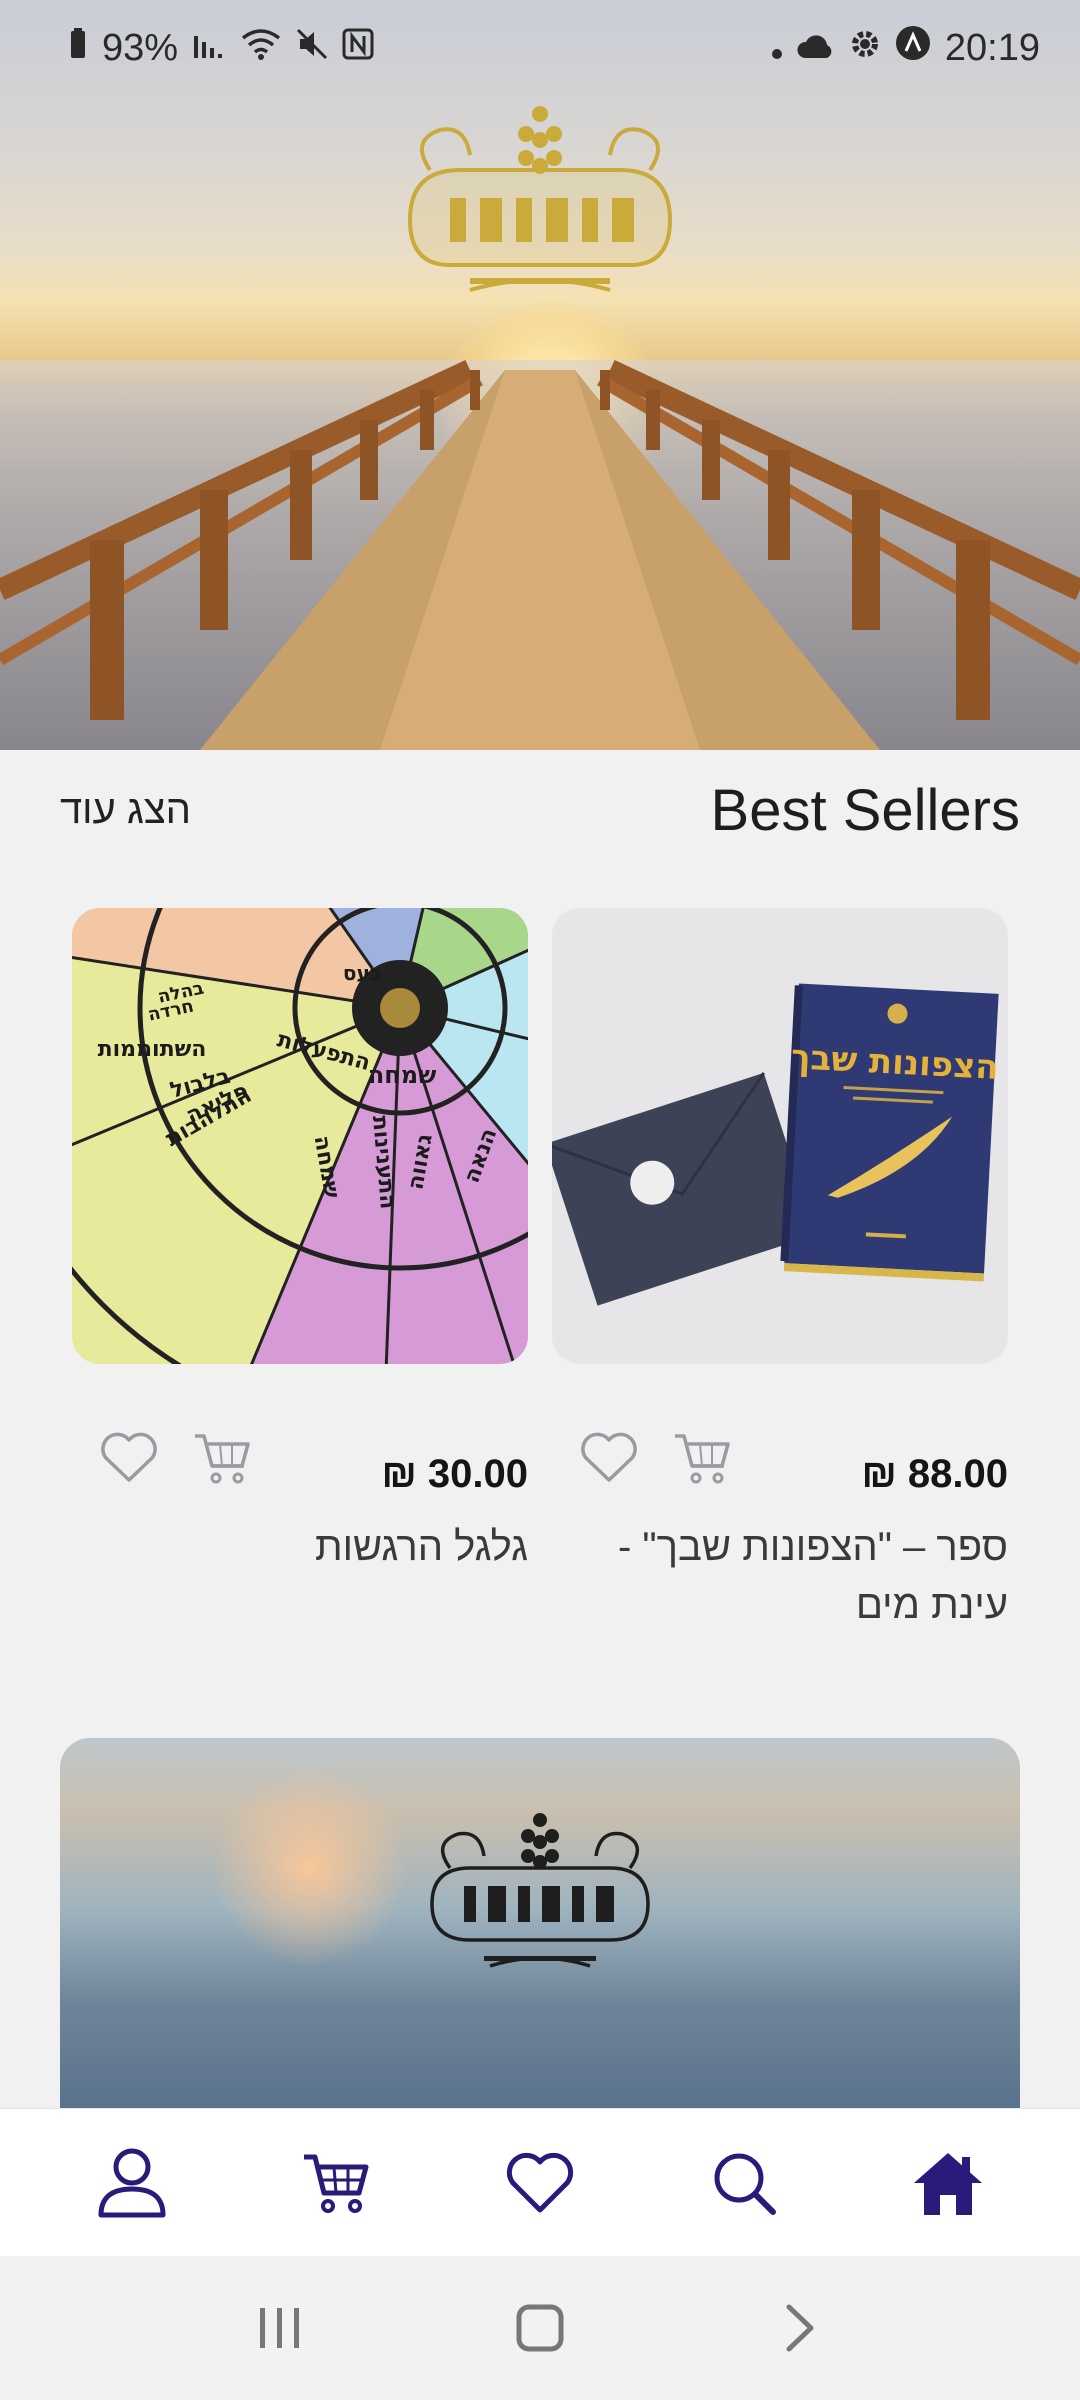 This screenshot has width=1080, height=2400. I want to click on svg-text: כעס, so click(362, 973).